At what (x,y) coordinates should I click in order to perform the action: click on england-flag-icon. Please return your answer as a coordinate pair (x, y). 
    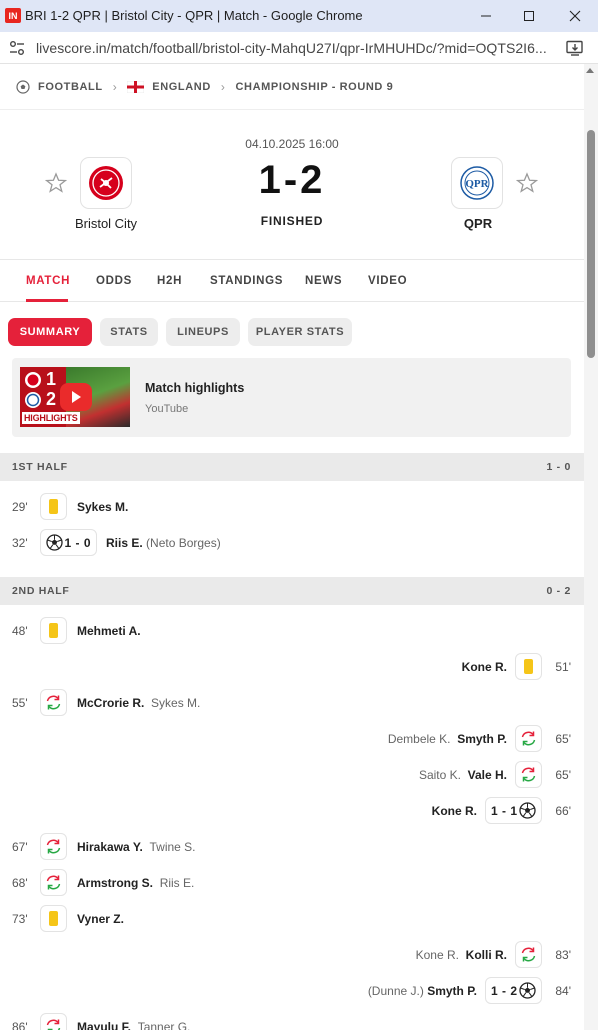
    Looking at the image, I should click on (136, 86).